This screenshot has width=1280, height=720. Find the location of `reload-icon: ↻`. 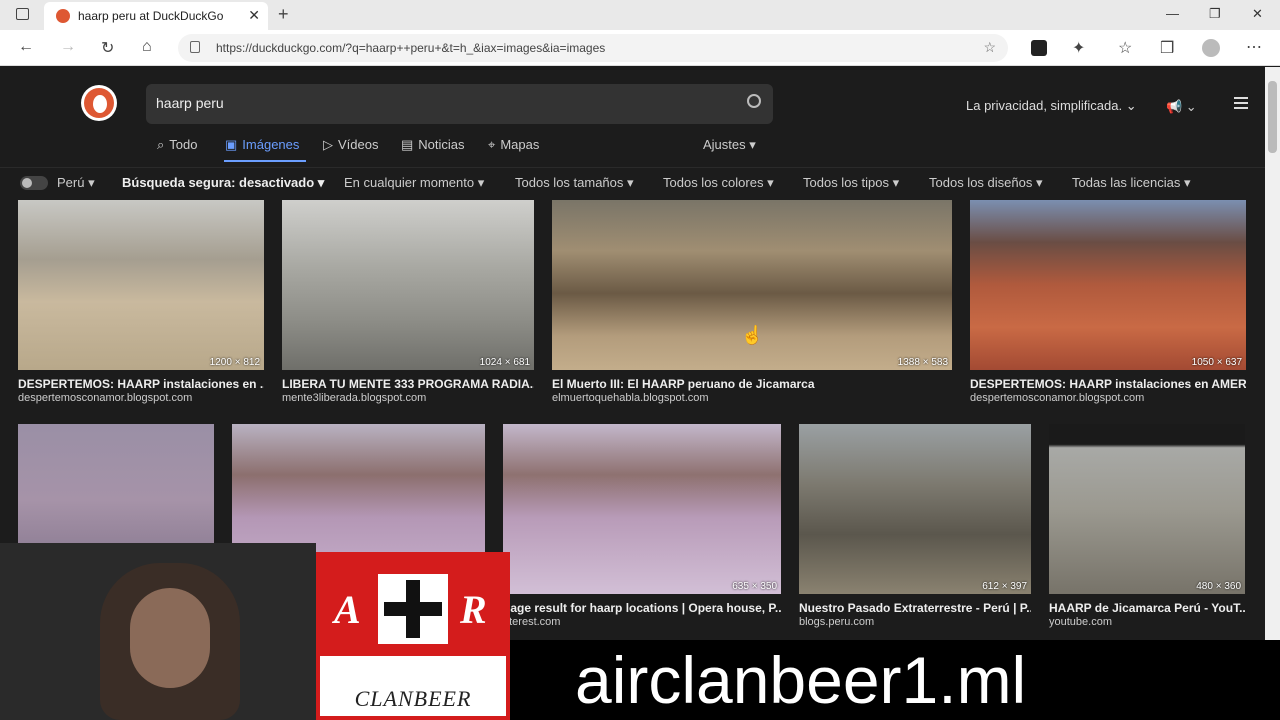

reload-icon: ↻ is located at coordinates (107, 48).